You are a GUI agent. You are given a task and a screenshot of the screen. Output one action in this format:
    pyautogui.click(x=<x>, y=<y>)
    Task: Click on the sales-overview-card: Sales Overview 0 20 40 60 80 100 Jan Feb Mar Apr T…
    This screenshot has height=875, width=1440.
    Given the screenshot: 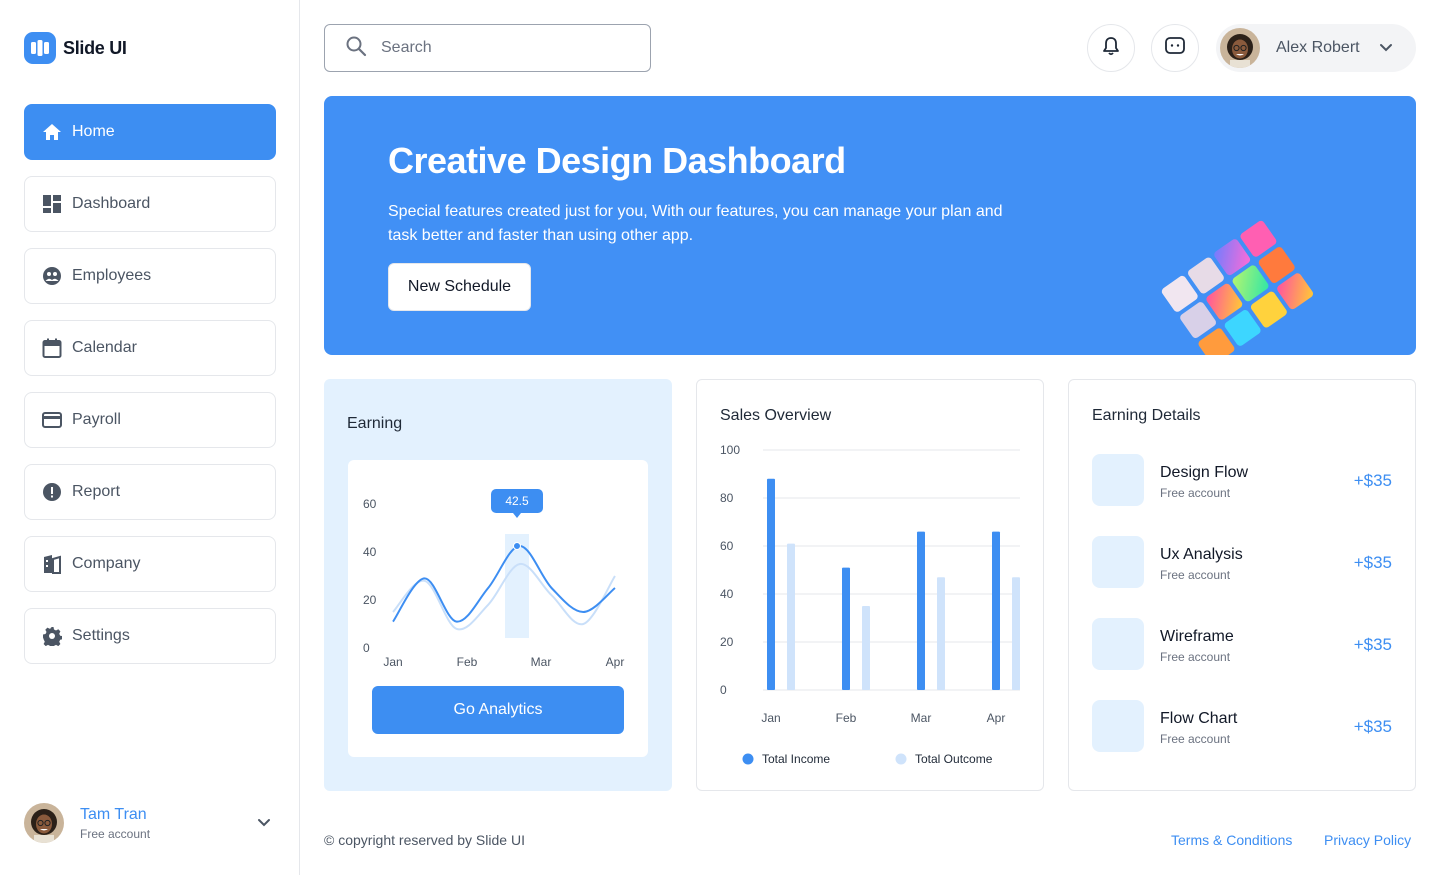 What is the action you would take?
    pyautogui.click(x=870, y=585)
    